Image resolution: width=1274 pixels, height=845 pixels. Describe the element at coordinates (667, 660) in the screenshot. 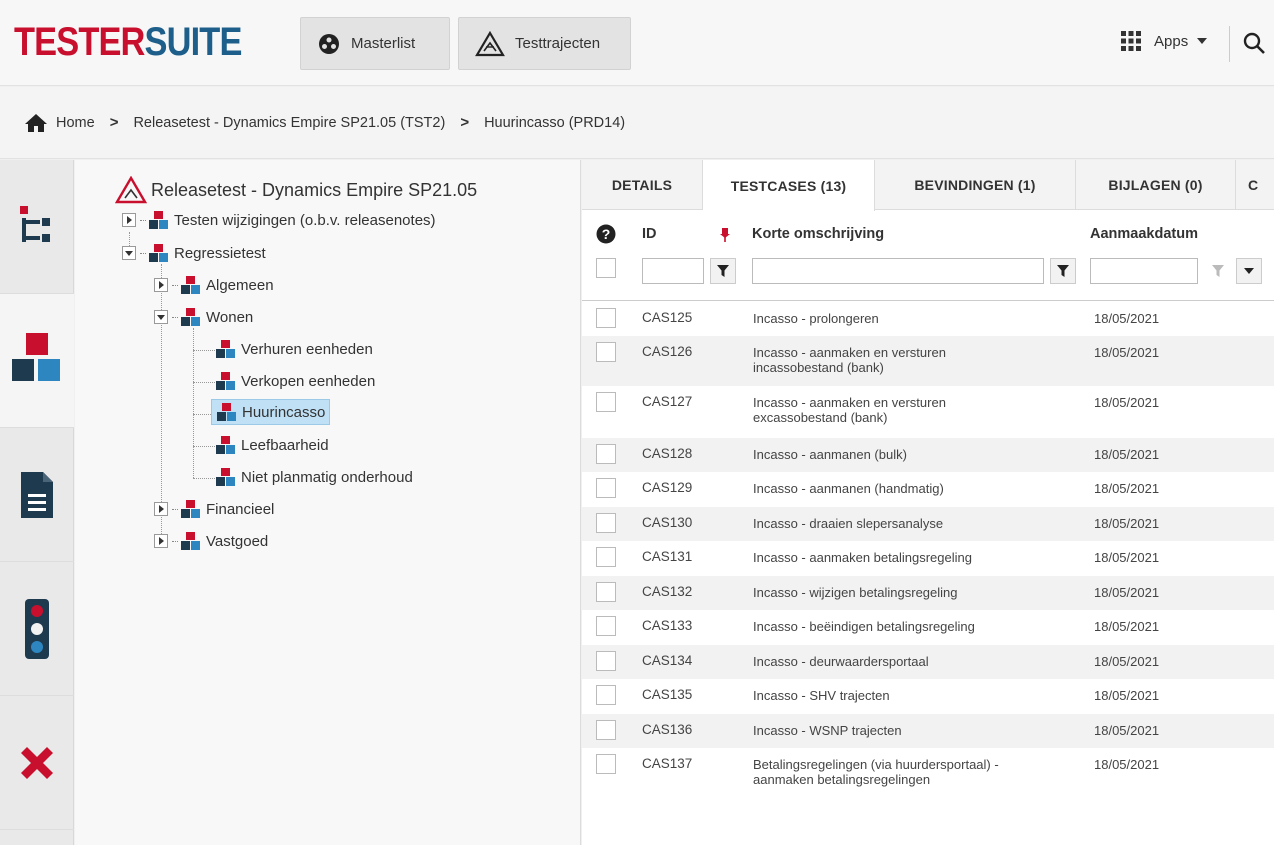

I see `testcase-id: CAS134` at that location.